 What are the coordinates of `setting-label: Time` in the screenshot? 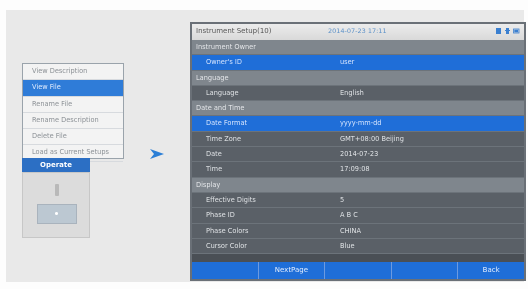 It's located at (214, 169).